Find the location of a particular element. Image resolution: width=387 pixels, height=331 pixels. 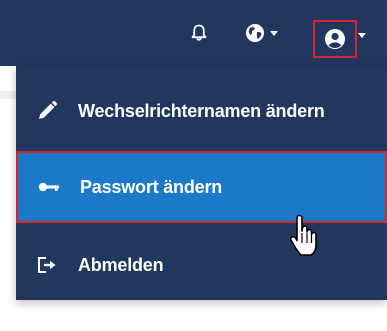

page-background is located at coordinates (8, 198).